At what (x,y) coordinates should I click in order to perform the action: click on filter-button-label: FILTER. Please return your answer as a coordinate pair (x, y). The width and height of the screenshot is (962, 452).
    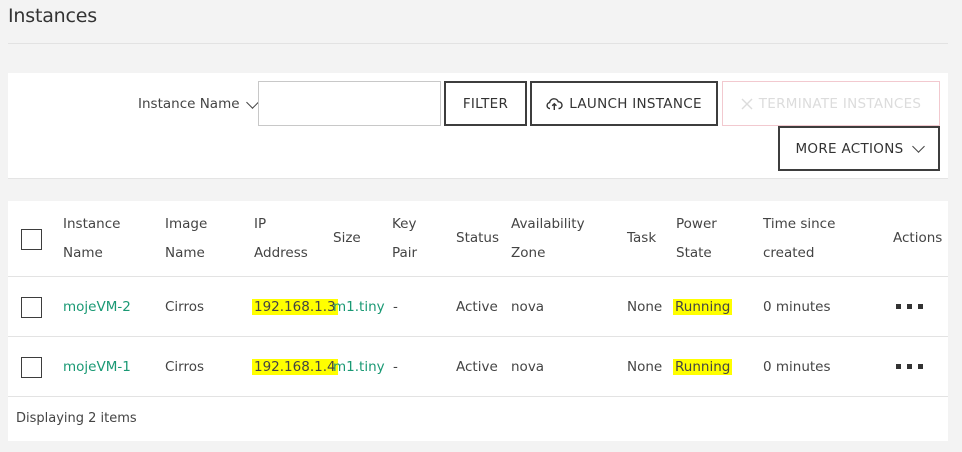
    Looking at the image, I should click on (485, 103).